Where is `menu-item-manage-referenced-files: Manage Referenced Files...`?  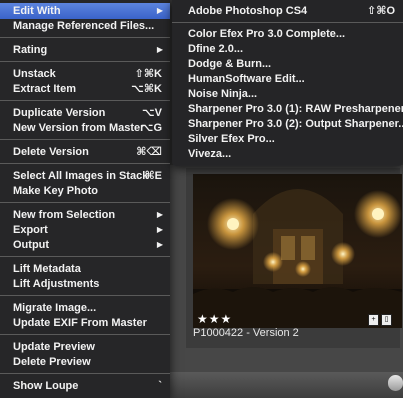 menu-item-manage-referenced-files: Manage Referenced Files... is located at coordinates (85, 26).